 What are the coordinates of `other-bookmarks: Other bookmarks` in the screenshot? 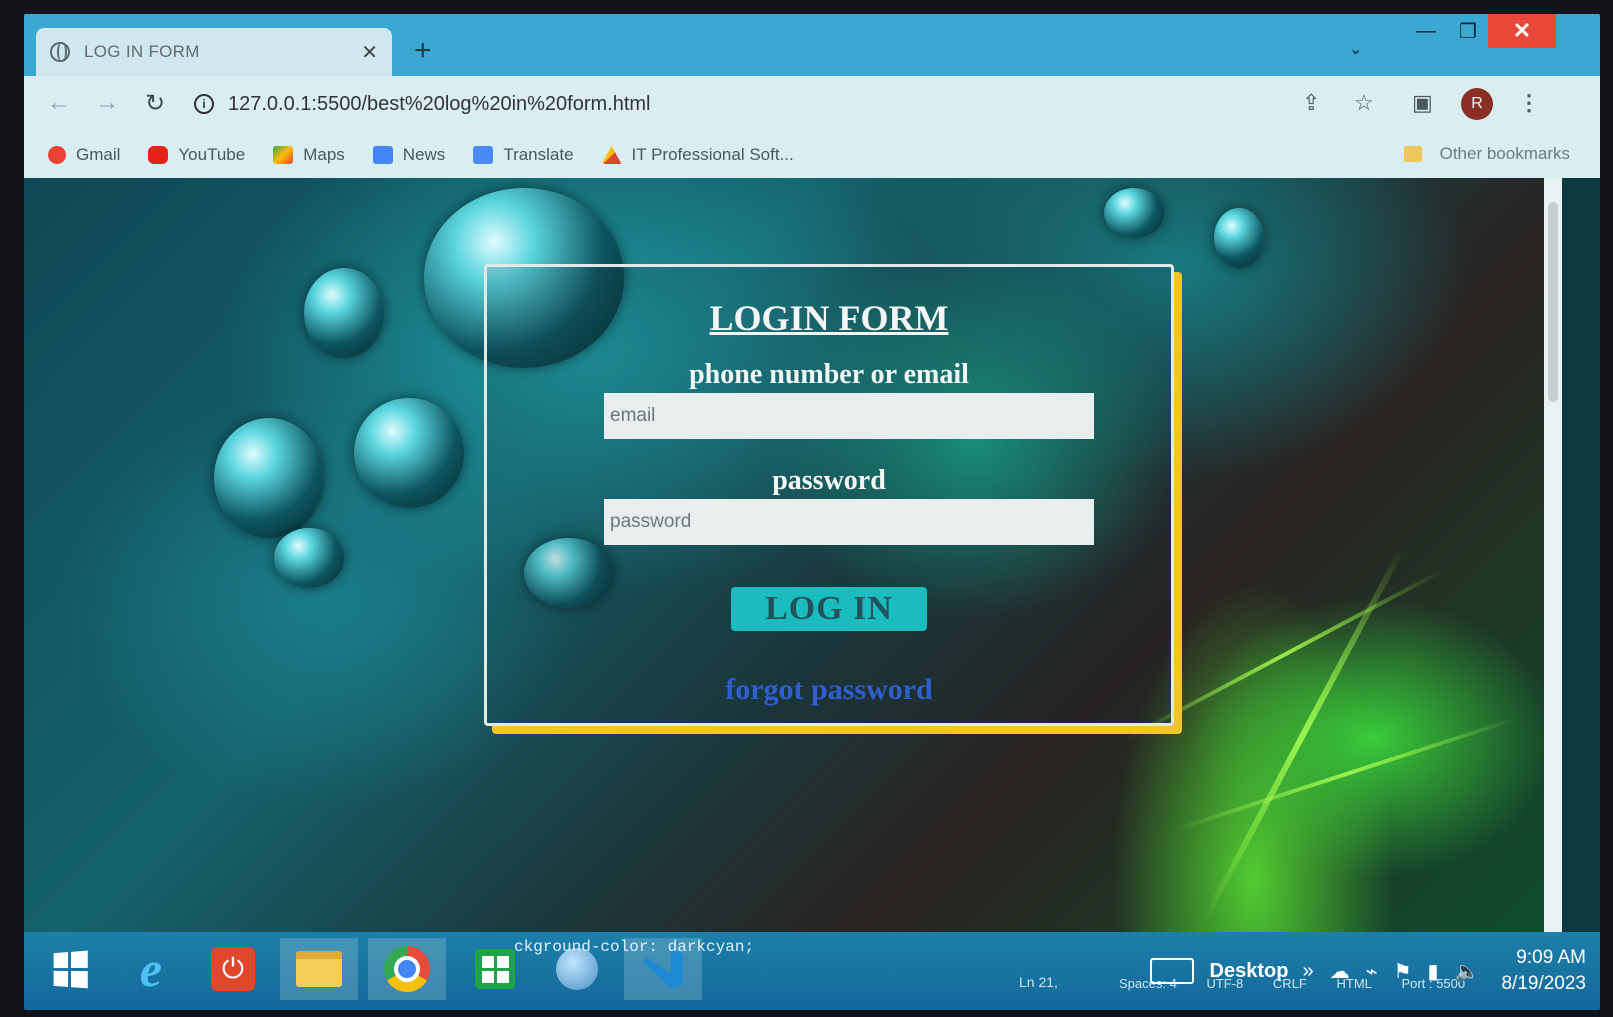 It's located at (1486, 154).